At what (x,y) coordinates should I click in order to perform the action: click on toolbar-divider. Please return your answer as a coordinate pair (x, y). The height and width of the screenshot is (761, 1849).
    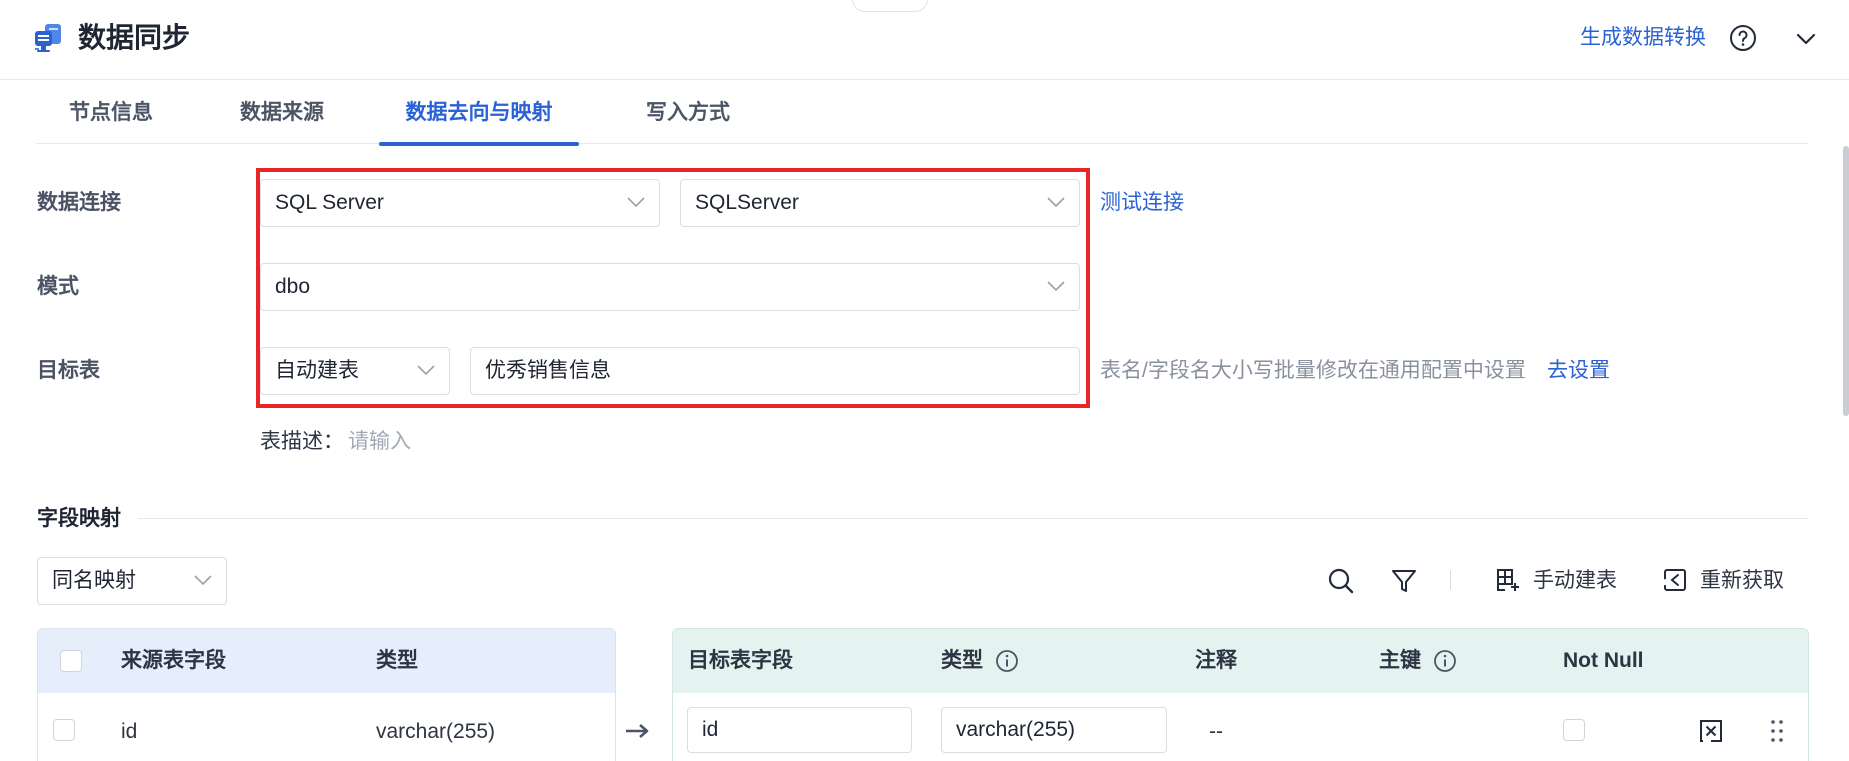
    Looking at the image, I should click on (1450, 580).